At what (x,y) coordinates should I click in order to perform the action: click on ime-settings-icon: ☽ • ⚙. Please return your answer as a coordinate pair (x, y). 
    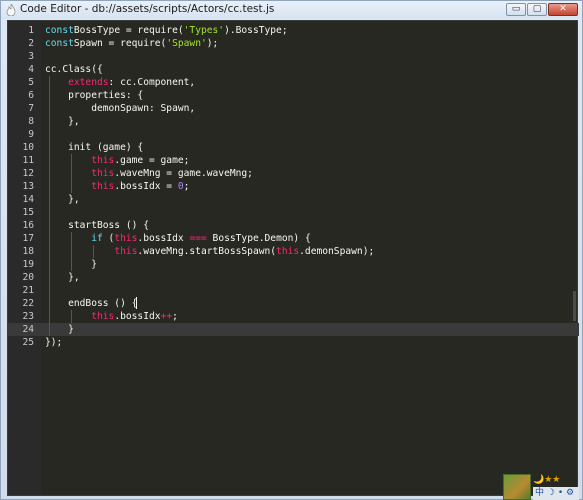
    Looking at the image, I should click on (560, 493).